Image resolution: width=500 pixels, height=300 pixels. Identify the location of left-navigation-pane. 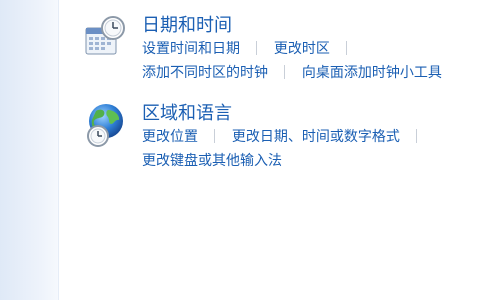
(29, 150).